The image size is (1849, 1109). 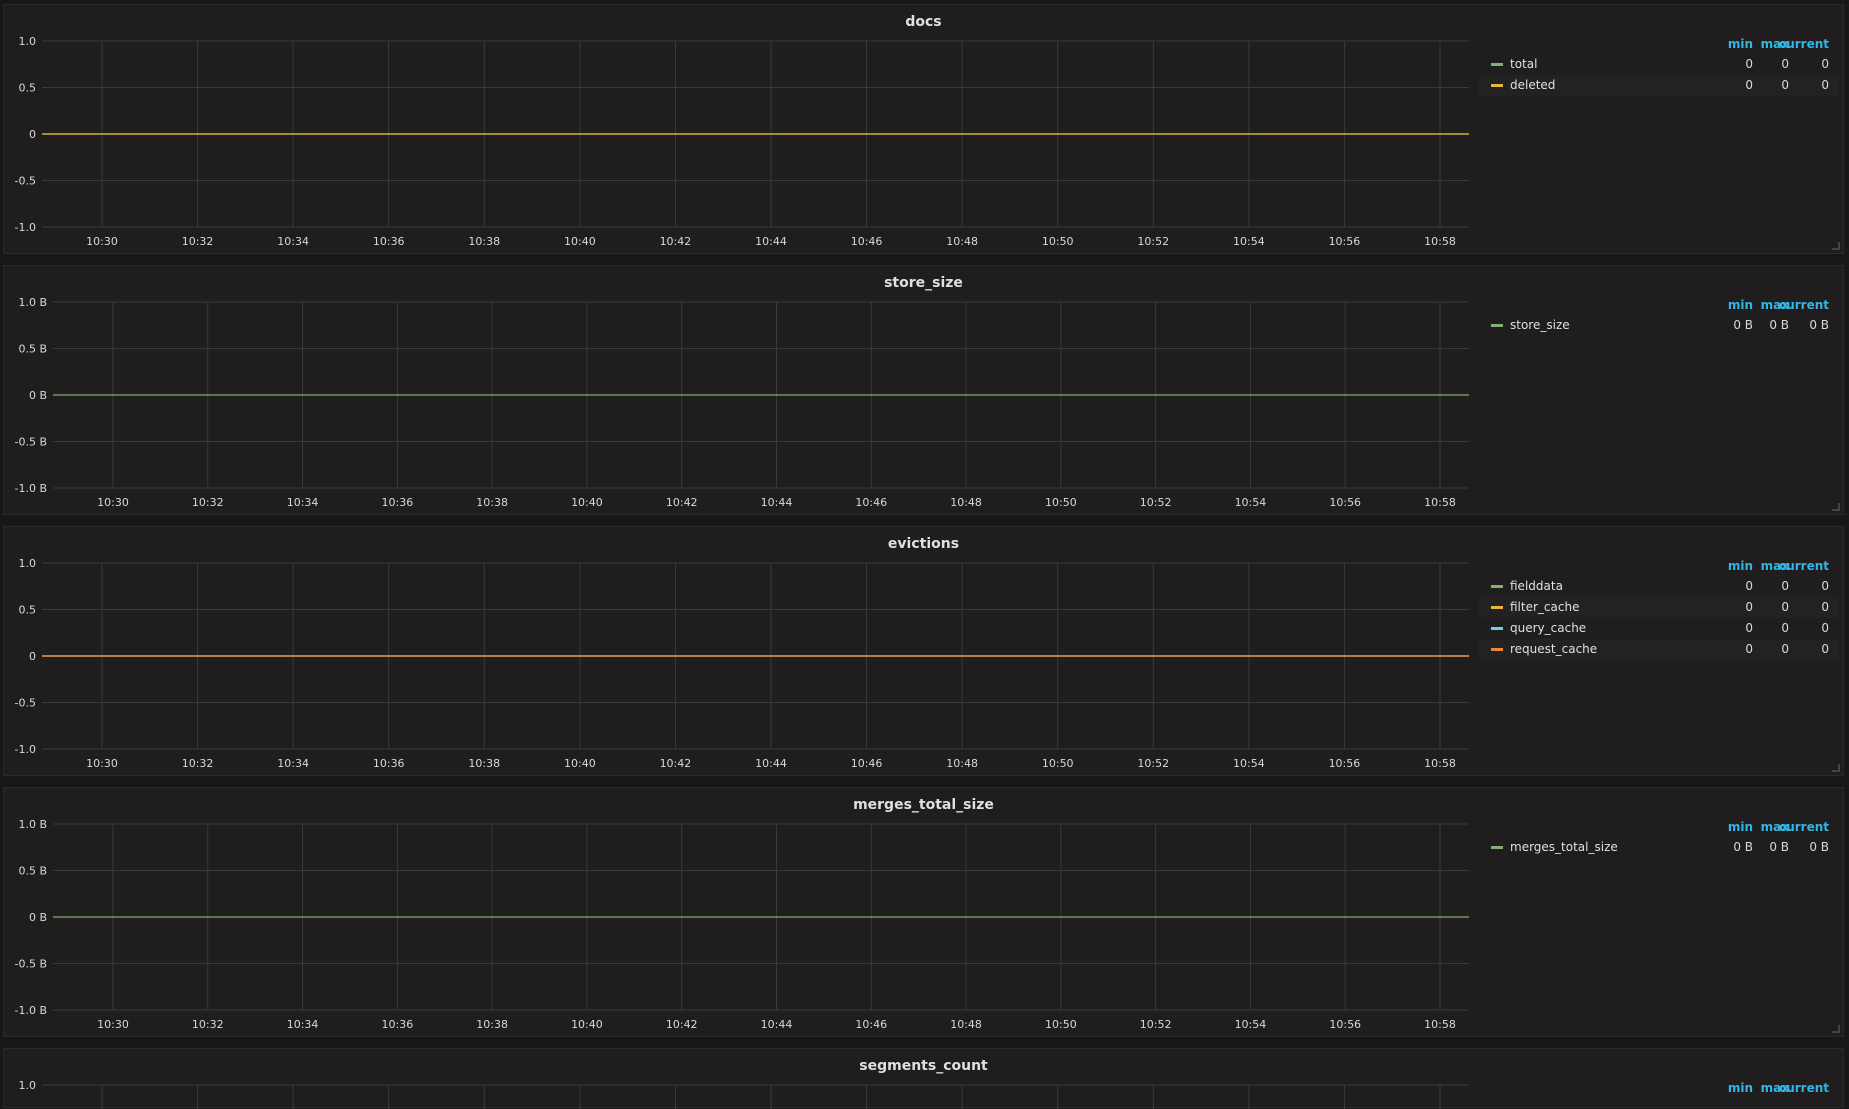 I want to click on panel-segments-count: segments_count 1.0 min max current, so click(x=923, y=1078).